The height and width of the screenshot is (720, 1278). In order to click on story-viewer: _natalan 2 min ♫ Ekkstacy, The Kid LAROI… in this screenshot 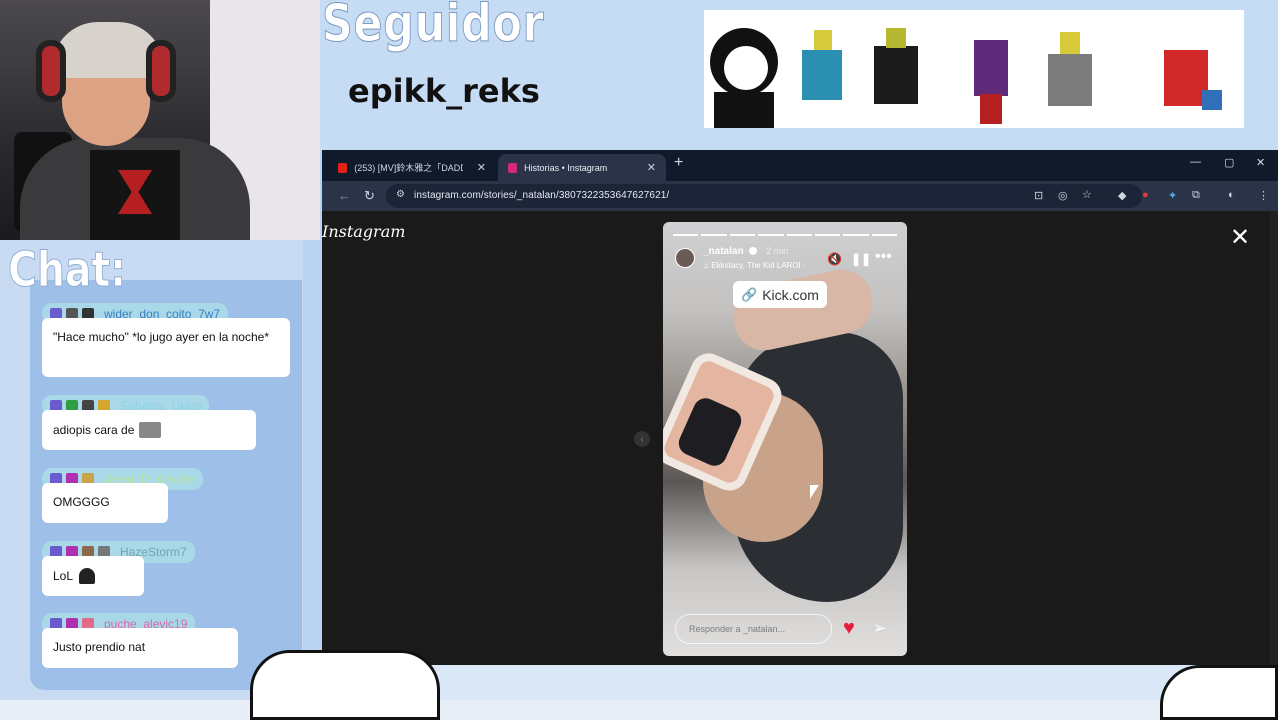, I will do `click(785, 439)`.